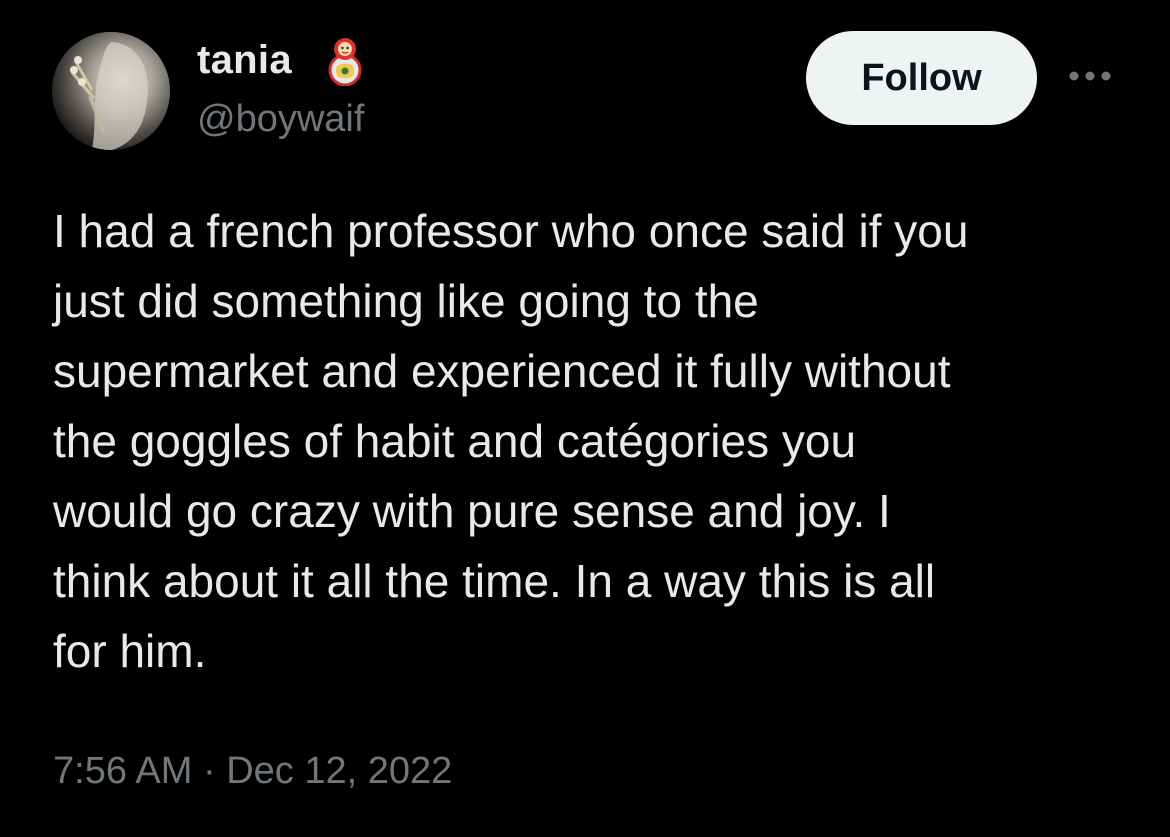  Describe the element at coordinates (244, 60) in the screenshot. I see `author-display-name: tania` at that location.